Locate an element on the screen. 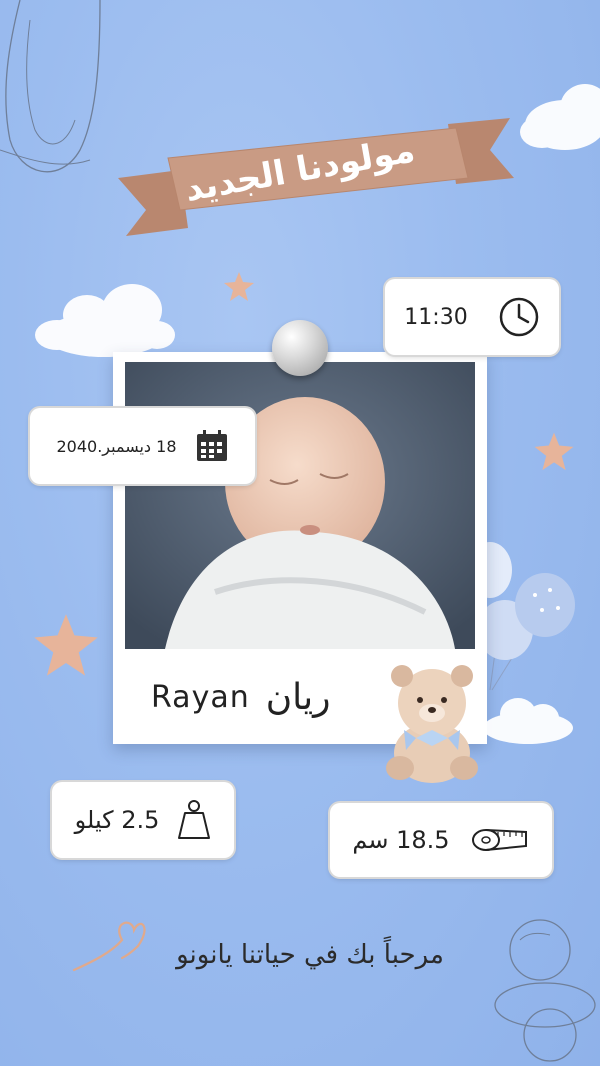  teddy-bear is located at coordinates (432, 724).